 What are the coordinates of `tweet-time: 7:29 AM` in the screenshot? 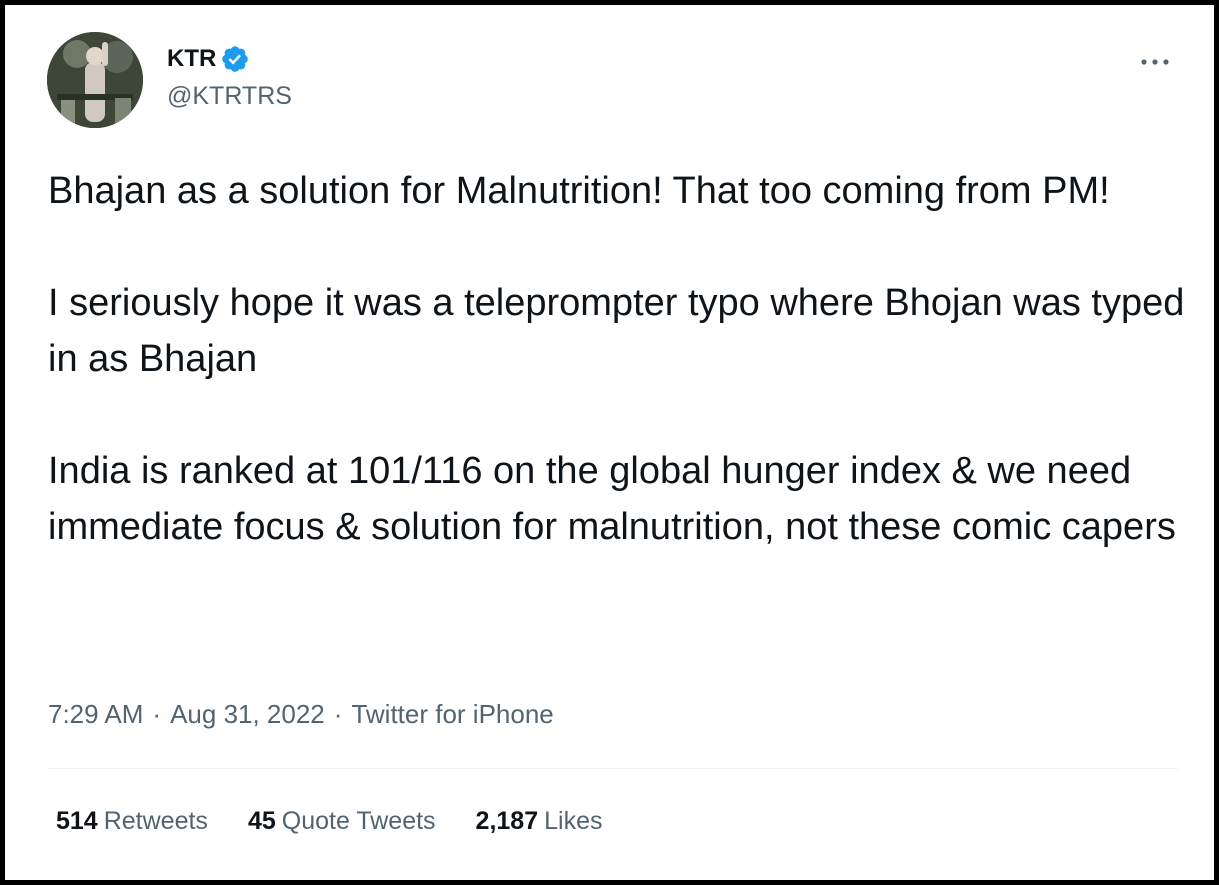 It's located at (95, 714).